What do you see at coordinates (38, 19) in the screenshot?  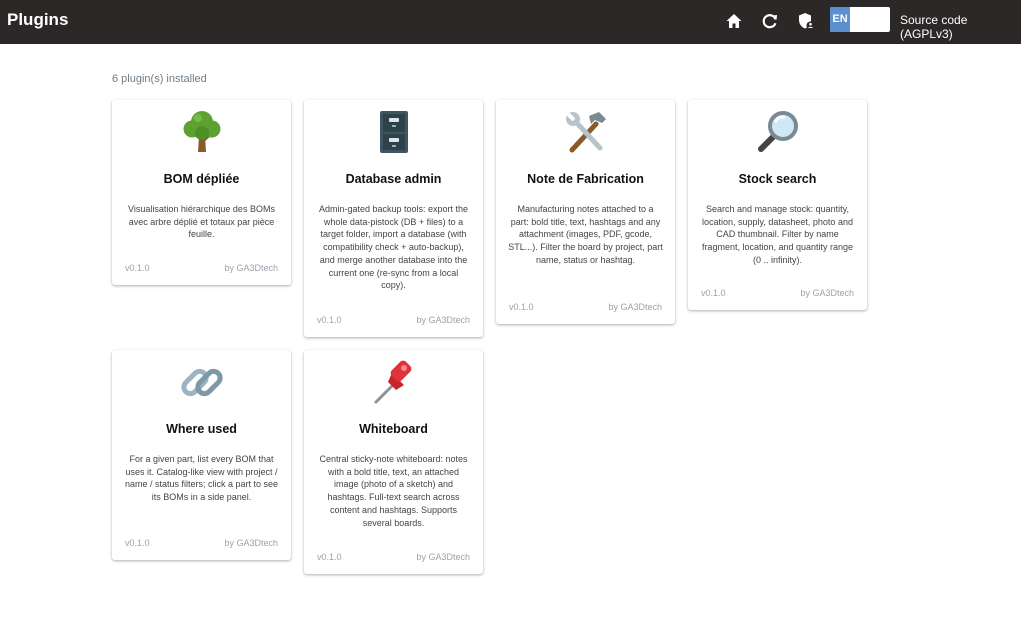 I see `page-title: Plugins` at bounding box center [38, 19].